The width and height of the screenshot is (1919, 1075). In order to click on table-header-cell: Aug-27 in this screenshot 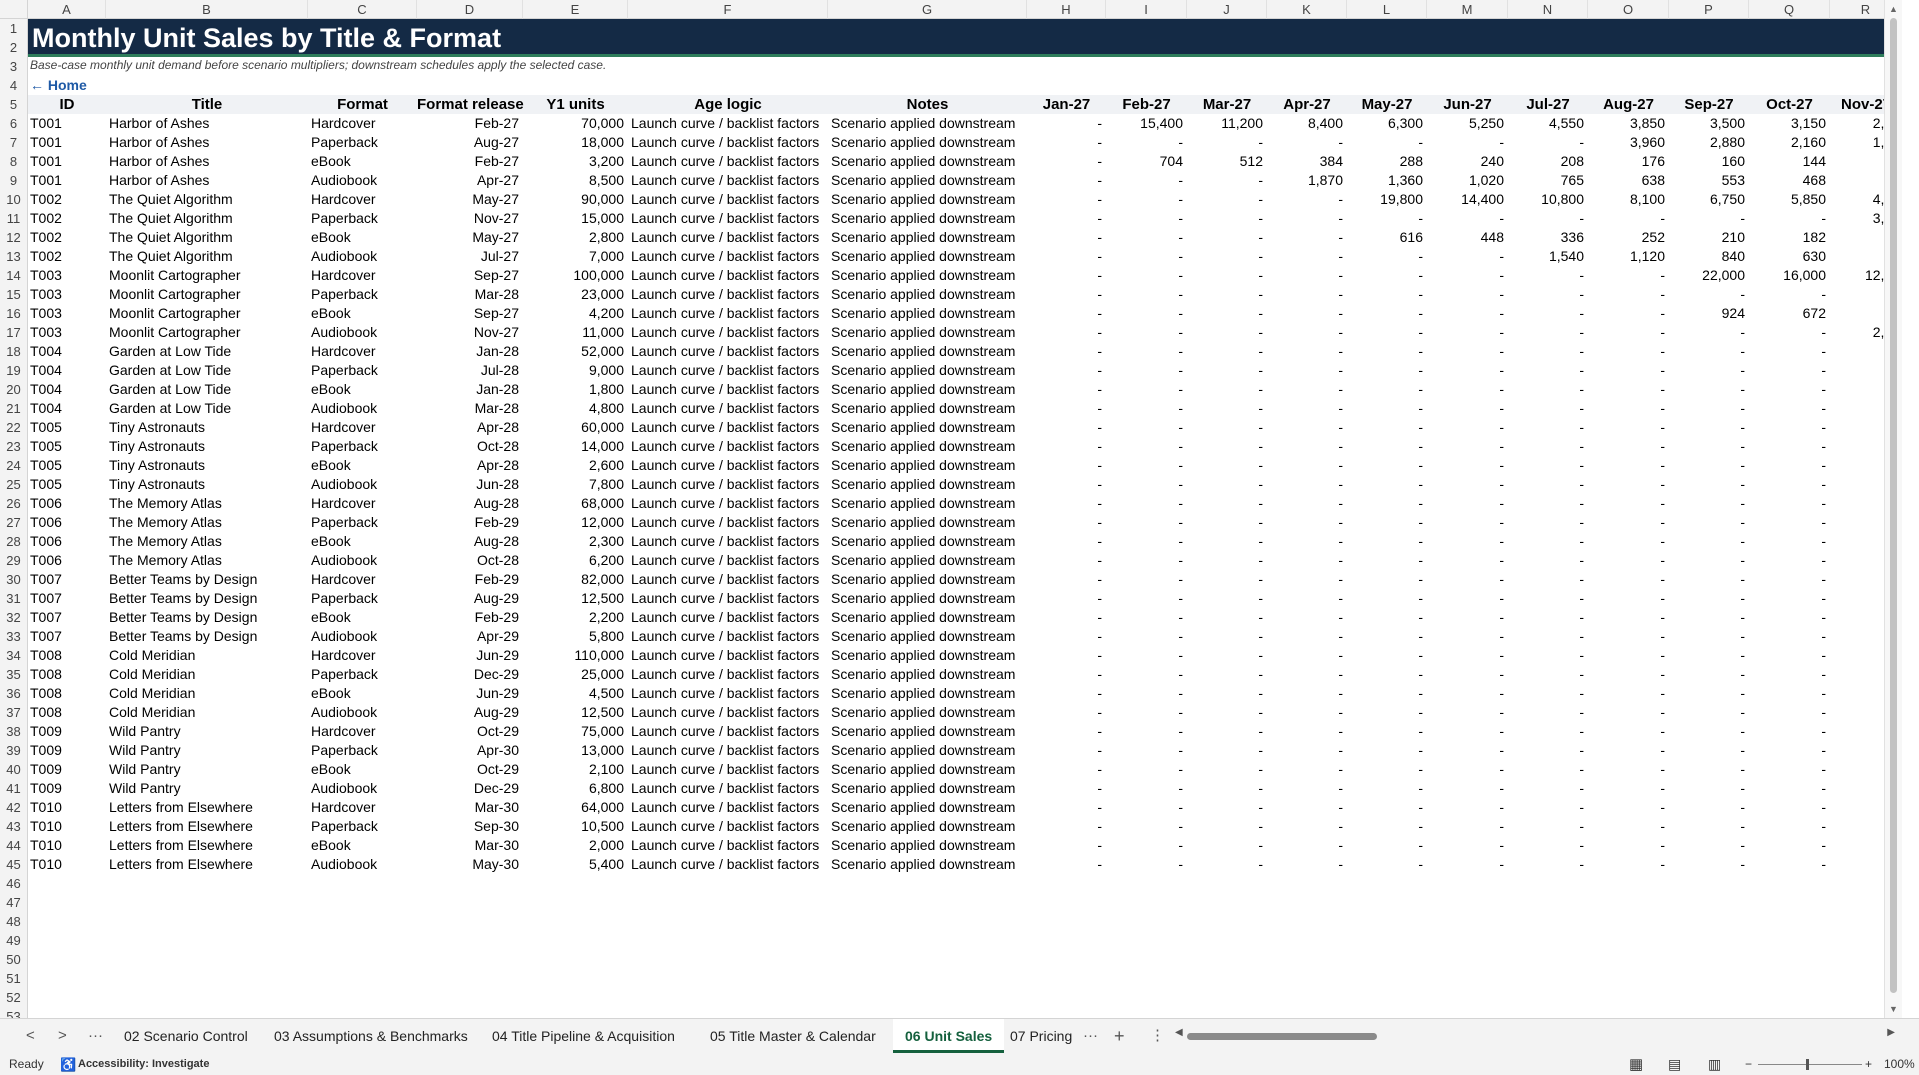, I will do `click(1628, 104)`.